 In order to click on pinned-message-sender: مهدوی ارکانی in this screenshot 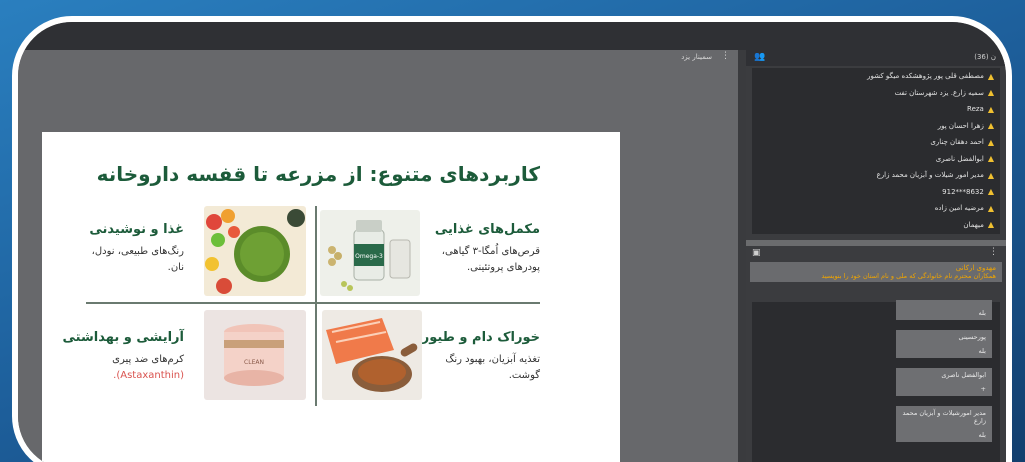, I will do `click(975, 268)`.